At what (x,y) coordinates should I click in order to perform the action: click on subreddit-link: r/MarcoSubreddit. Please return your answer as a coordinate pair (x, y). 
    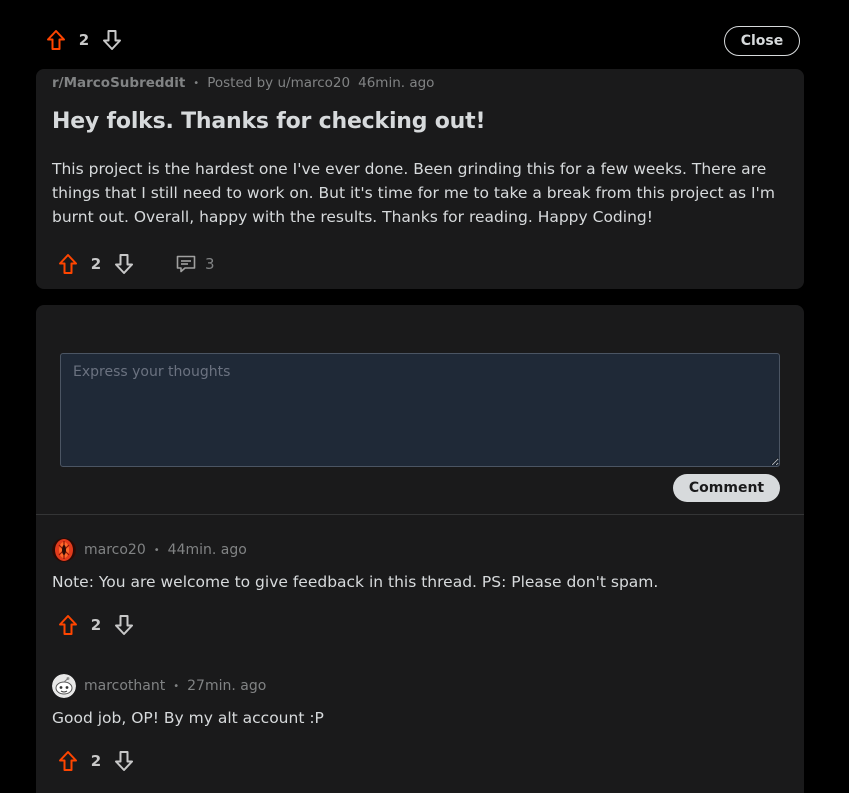
    Looking at the image, I should click on (118, 83).